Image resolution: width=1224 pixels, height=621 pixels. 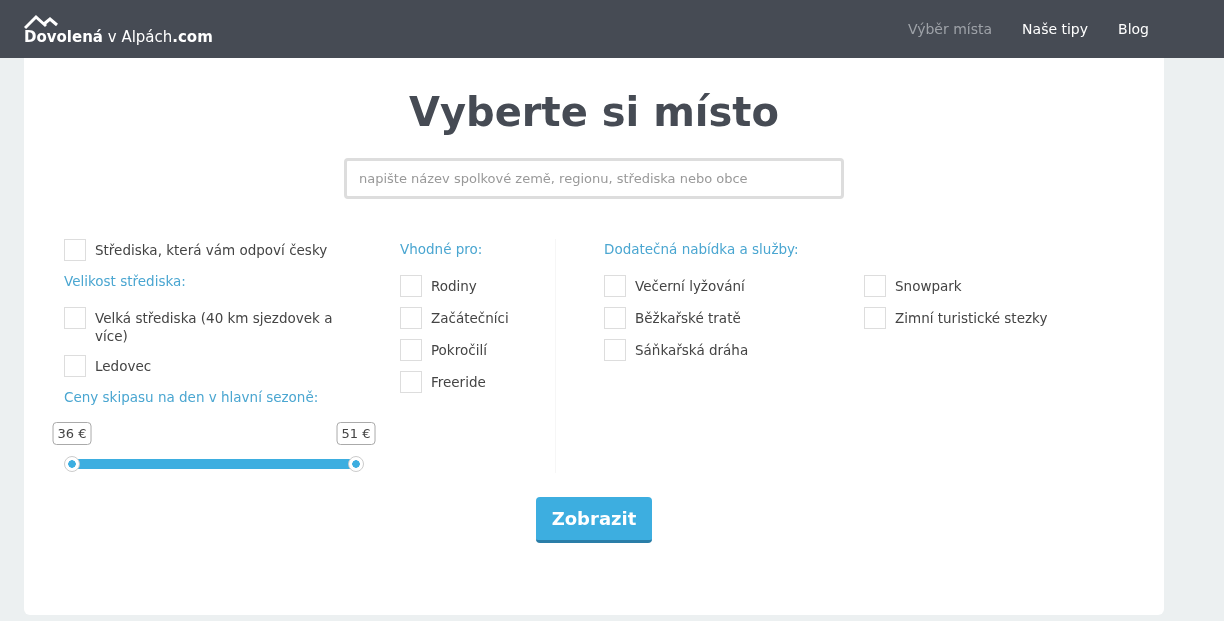 I want to click on checkbox-label: Začátečníci, so click(x=469, y=318).